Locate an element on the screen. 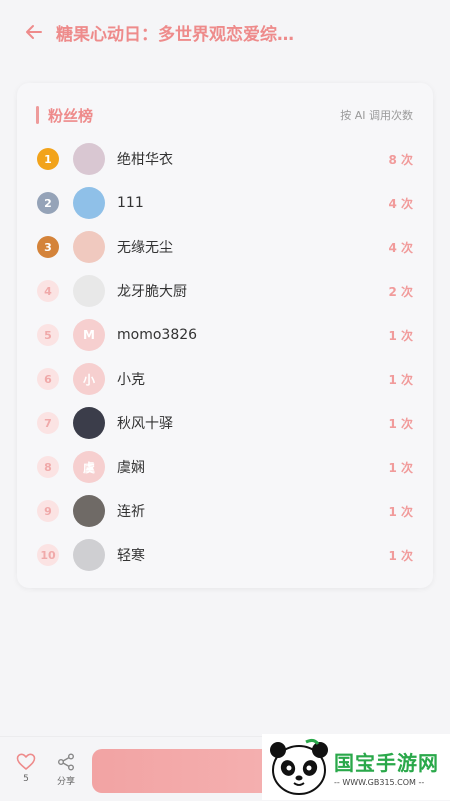 The height and width of the screenshot is (801, 450). list-item: 2 111 4 次 is located at coordinates (225, 203).